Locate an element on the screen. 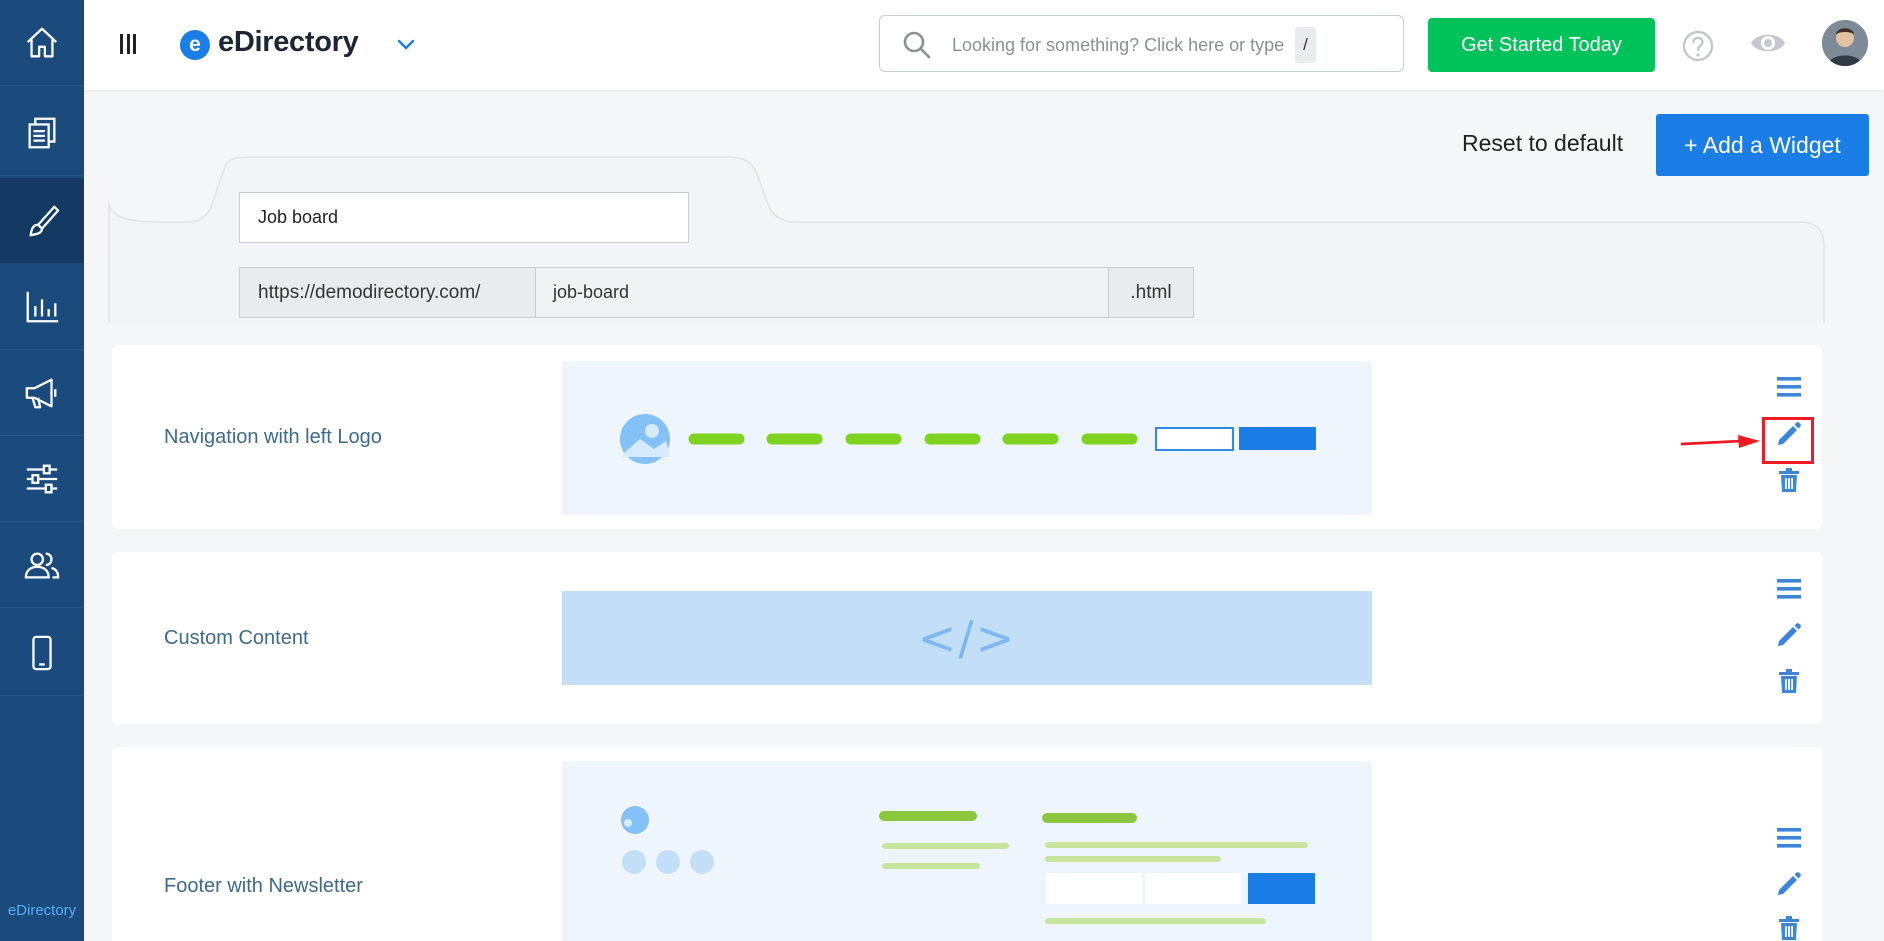 Image resolution: width=1884 pixels, height=941 pixels. get-started-button: Get Started Today is located at coordinates (1541, 45).